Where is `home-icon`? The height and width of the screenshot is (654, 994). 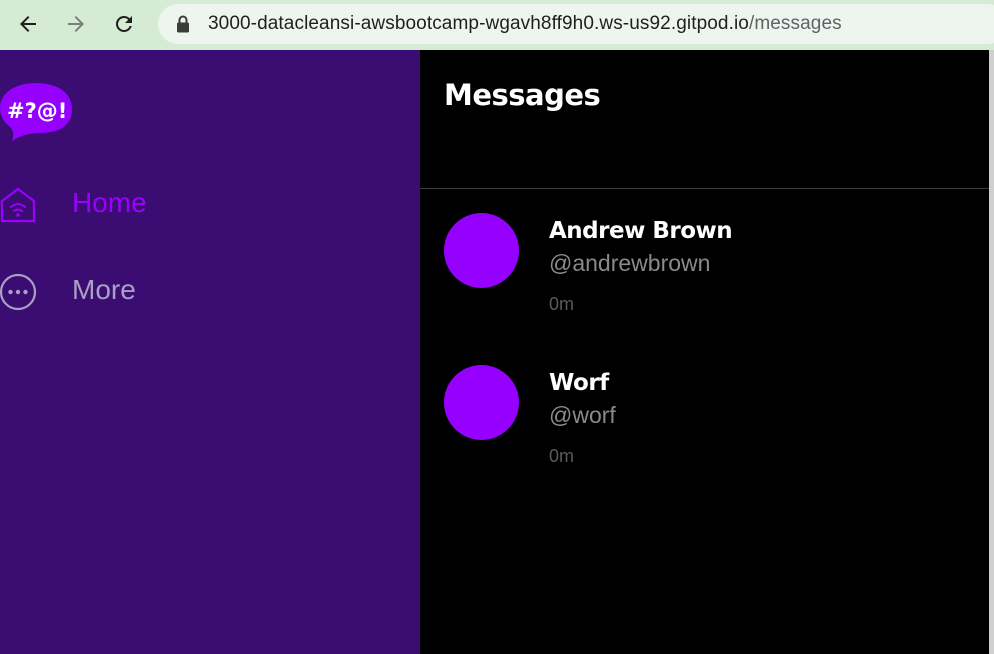 home-icon is located at coordinates (18, 205).